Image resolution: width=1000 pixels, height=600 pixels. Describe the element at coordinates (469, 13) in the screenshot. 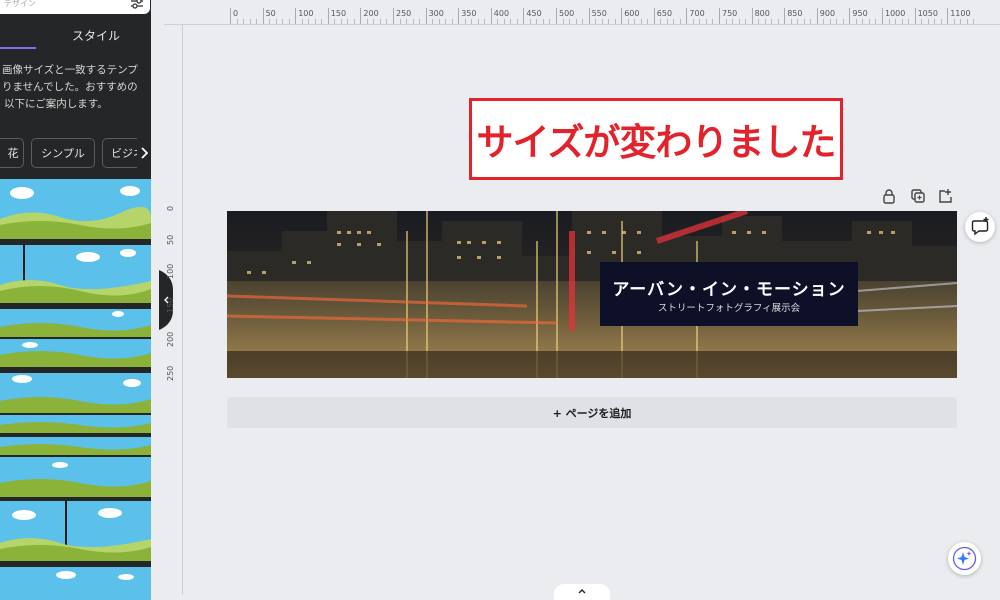

I see `ruler-tick-label: 350` at that location.